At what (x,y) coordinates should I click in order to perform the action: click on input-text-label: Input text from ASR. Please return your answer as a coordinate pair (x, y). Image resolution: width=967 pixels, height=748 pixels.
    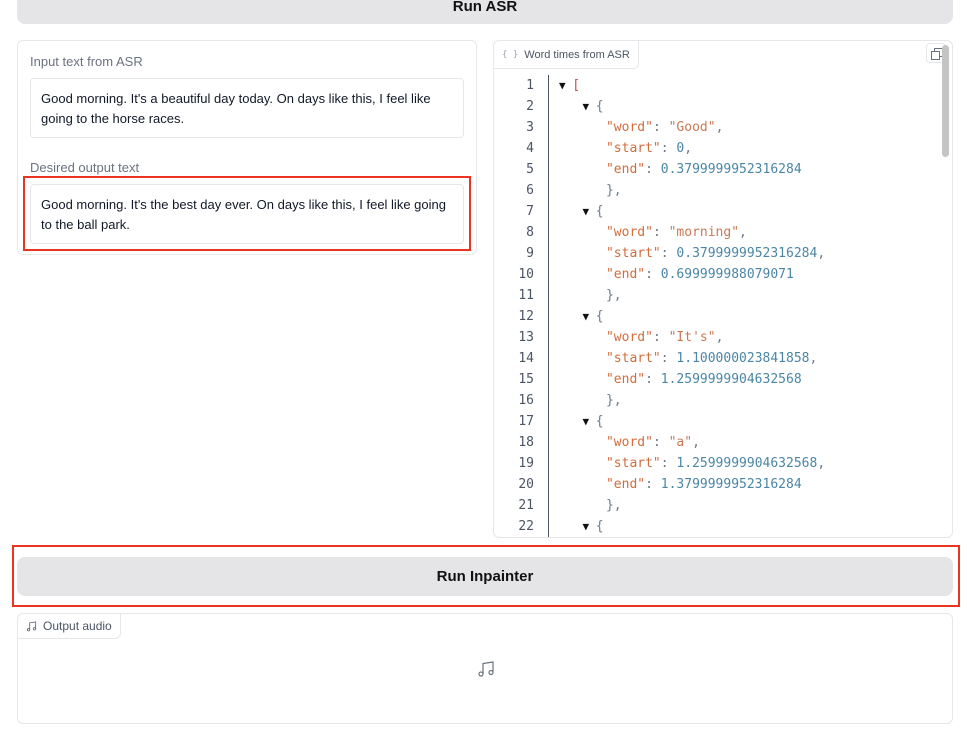
    Looking at the image, I should click on (86, 61).